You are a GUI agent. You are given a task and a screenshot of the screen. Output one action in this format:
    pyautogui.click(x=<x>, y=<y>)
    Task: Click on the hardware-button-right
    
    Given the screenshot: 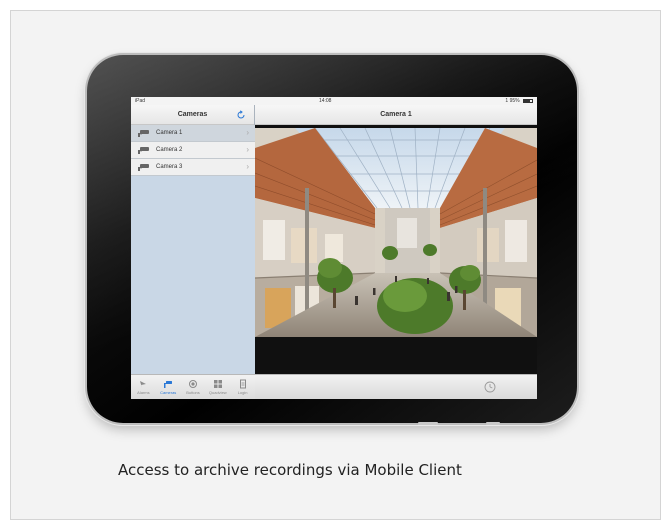 What is the action you would take?
    pyautogui.click(x=493, y=423)
    